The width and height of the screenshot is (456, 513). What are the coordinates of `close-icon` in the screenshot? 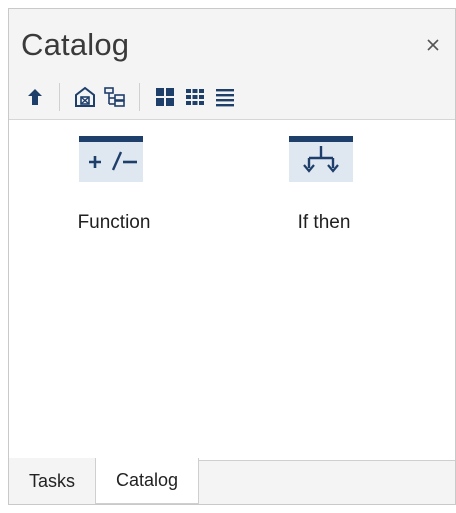 It's located at (433, 45).